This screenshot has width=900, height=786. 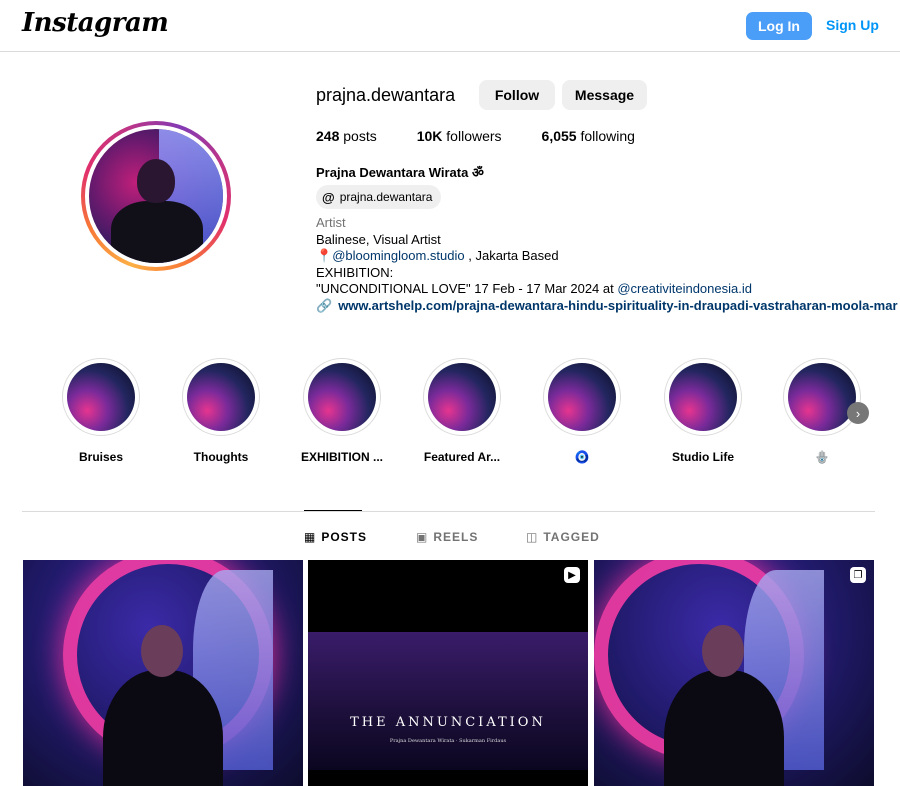 I want to click on highlight-item: Studio Life, so click(x=703, y=411).